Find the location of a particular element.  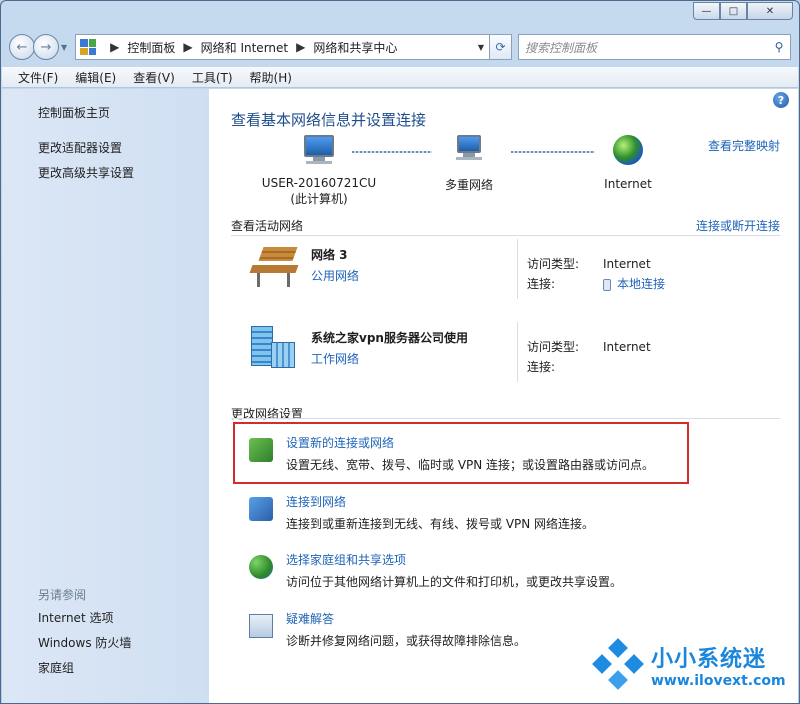

internet-label: Internet is located at coordinates (628, 184).